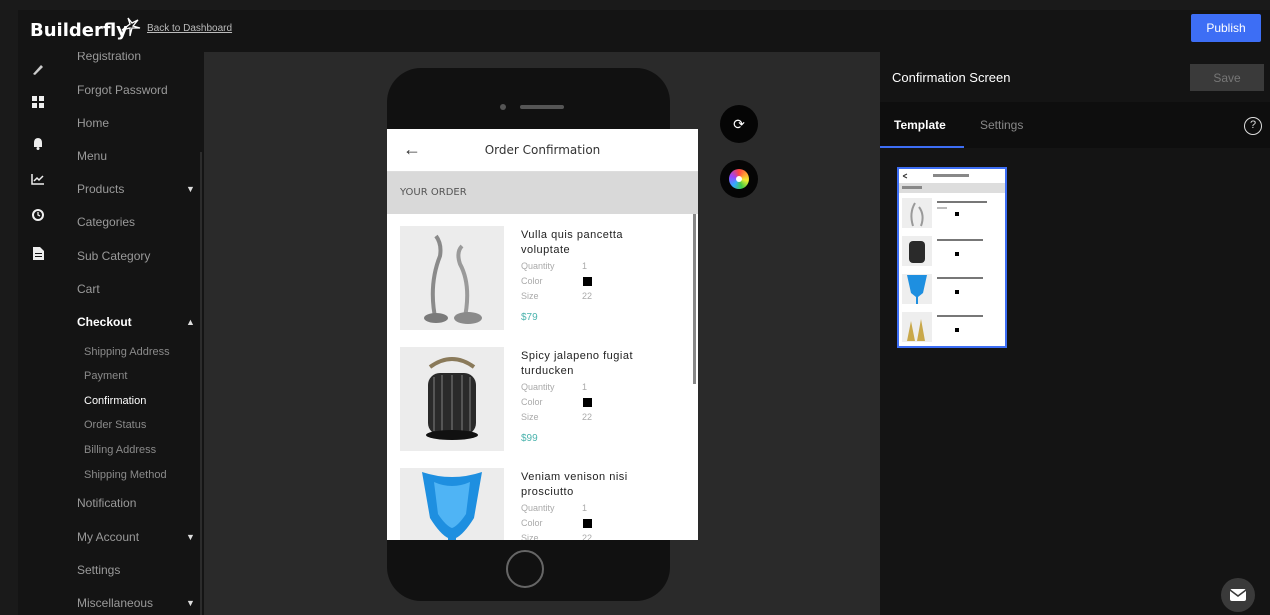  I want to click on sidebar-item-home: Home, so click(93, 123).